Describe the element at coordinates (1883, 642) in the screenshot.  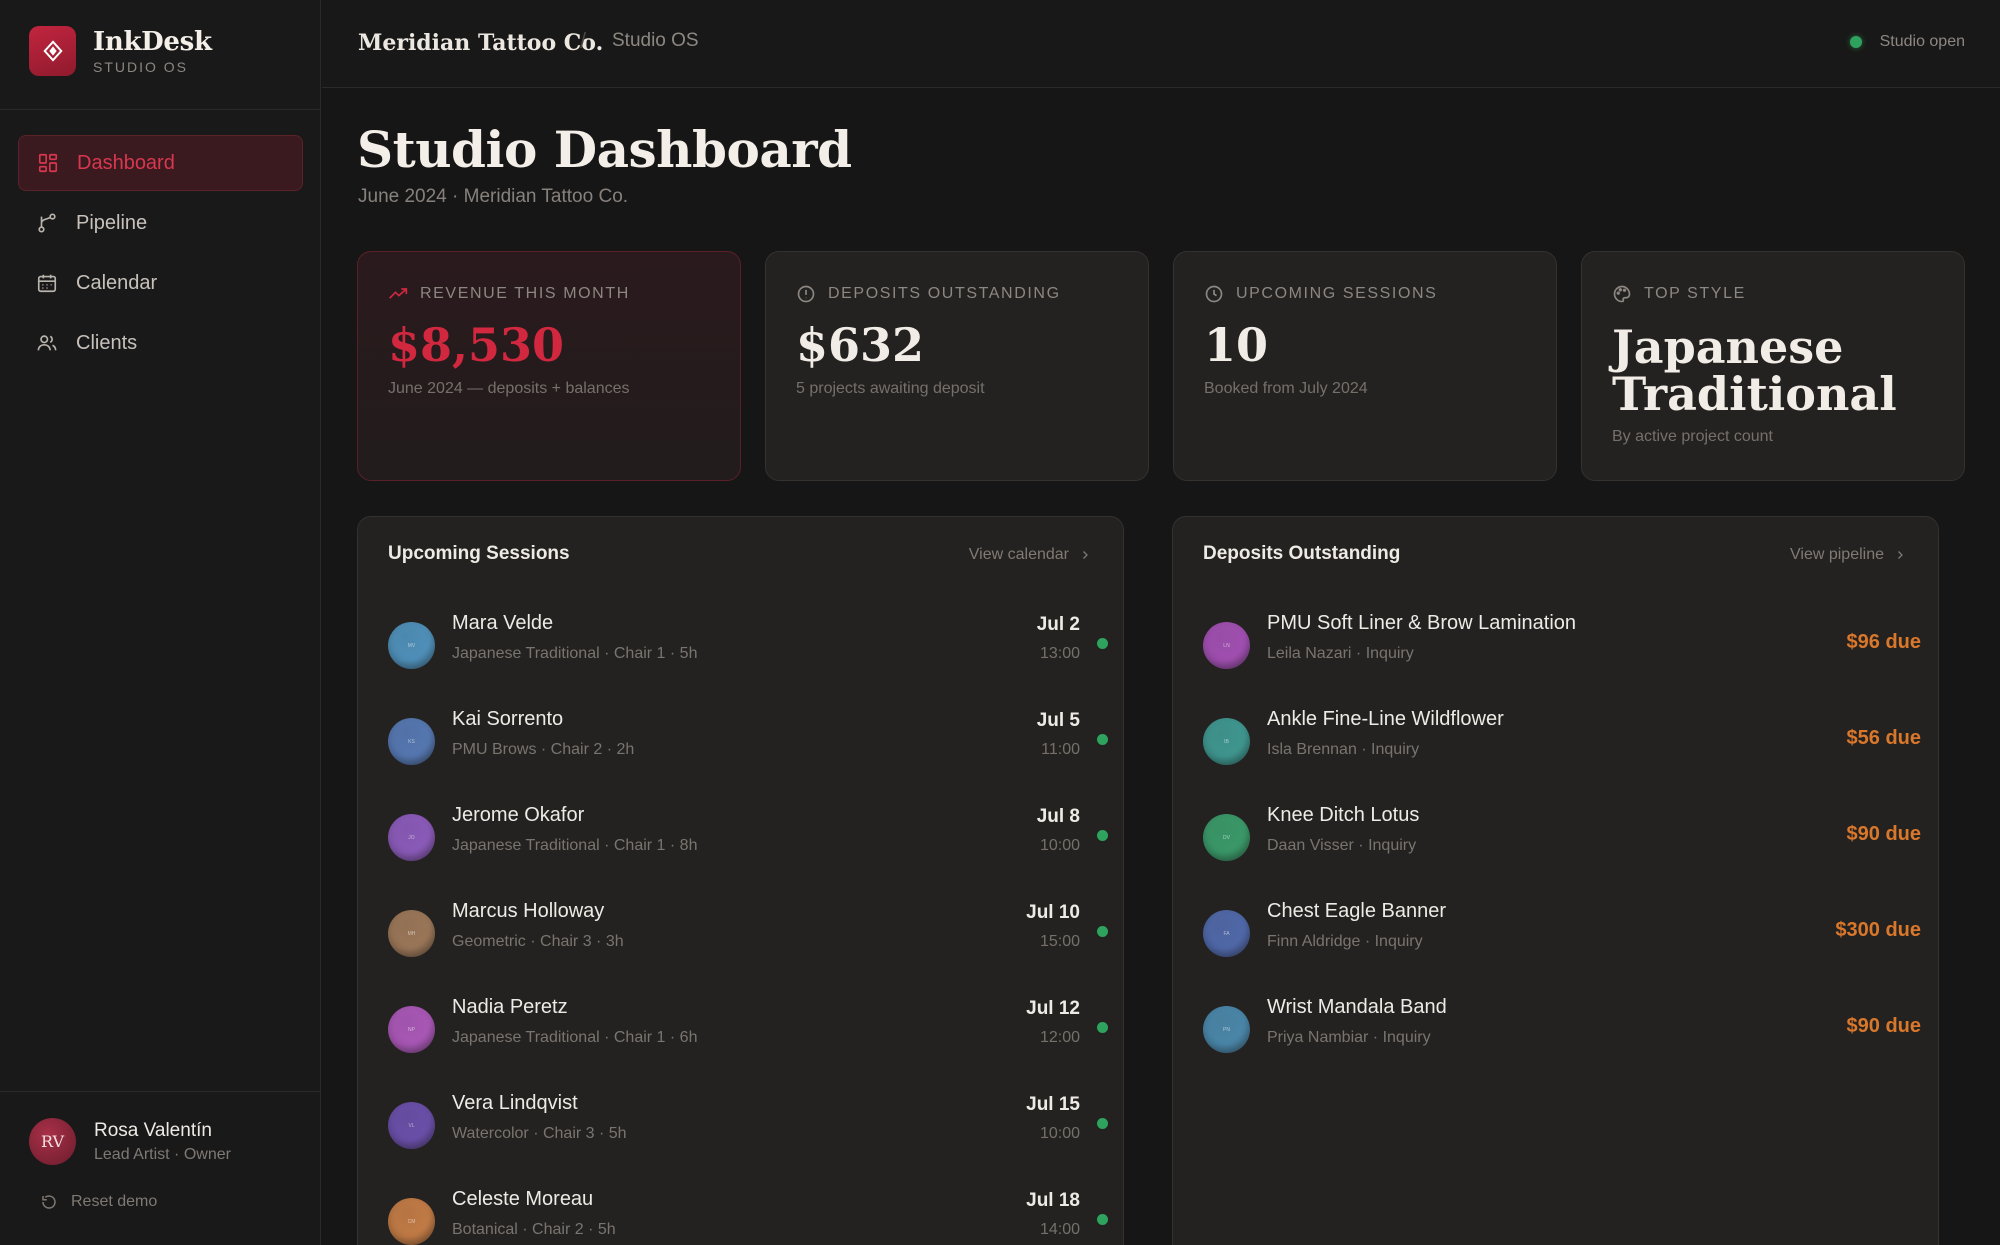
I see `amount-due: $96 due` at that location.